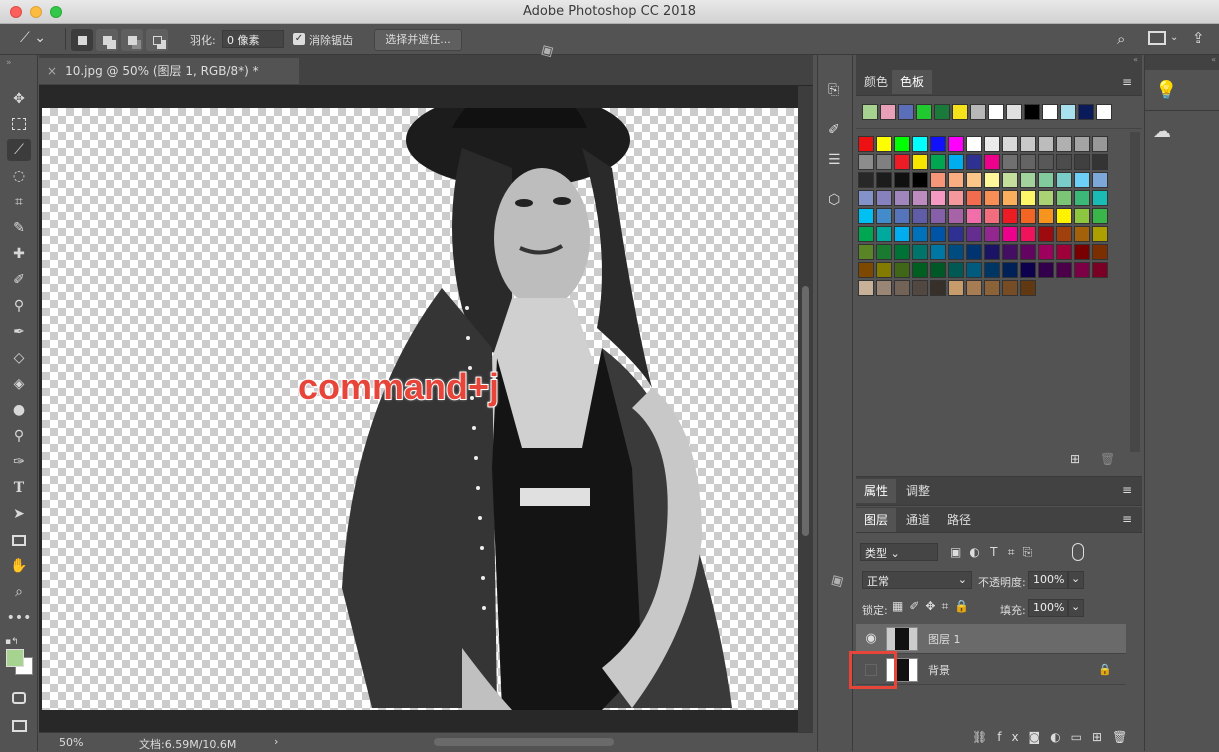  Describe the element at coordinates (834, 130) in the screenshot. I see `brush-settings-icon: ✐` at that location.